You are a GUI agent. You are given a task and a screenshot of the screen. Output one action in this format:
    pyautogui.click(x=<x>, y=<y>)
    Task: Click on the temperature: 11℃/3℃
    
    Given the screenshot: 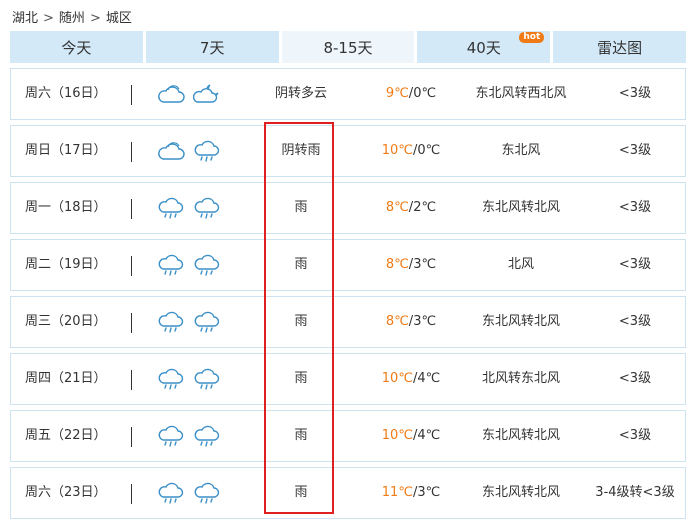 What is the action you would take?
    pyautogui.click(x=411, y=492)
    